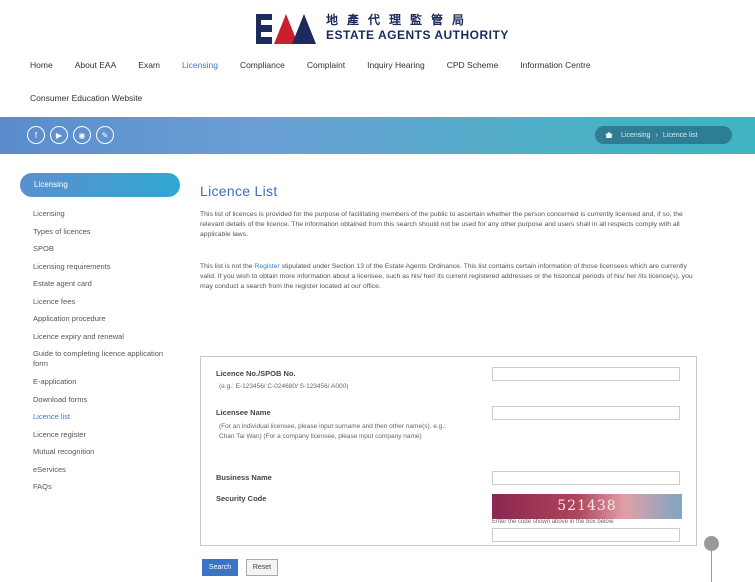  I want to click on nav-complaint: Complaint, so click(326, 65).